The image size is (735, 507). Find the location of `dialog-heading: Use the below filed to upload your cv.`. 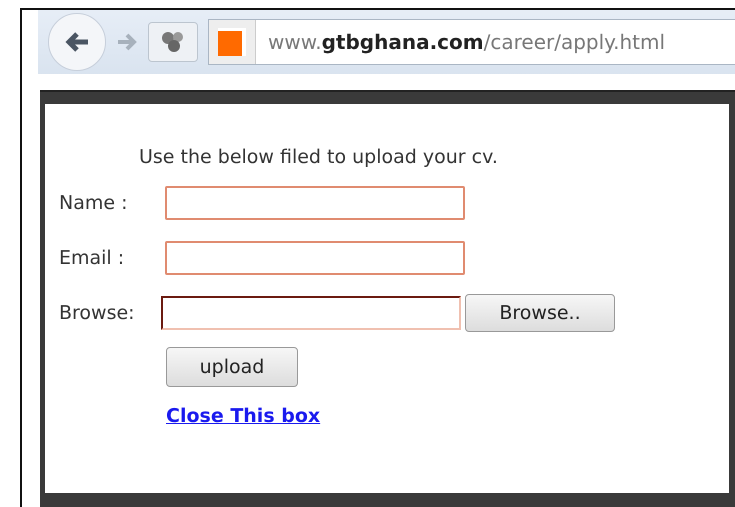

dialog-heading: Use the below filed to upload your cv. is located at coordinates (319, 157).